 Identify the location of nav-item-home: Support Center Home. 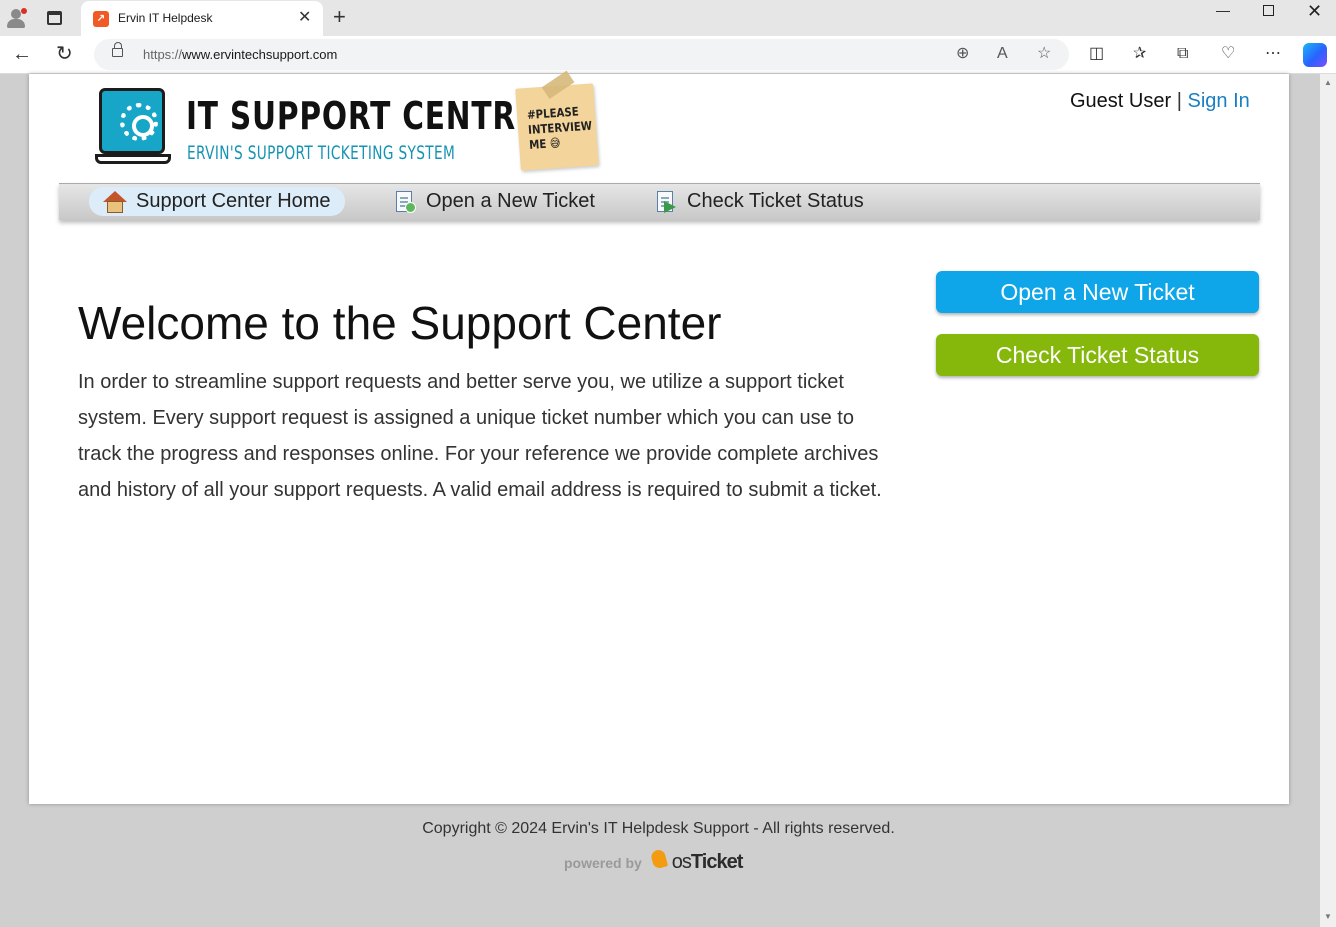
(217, 201).